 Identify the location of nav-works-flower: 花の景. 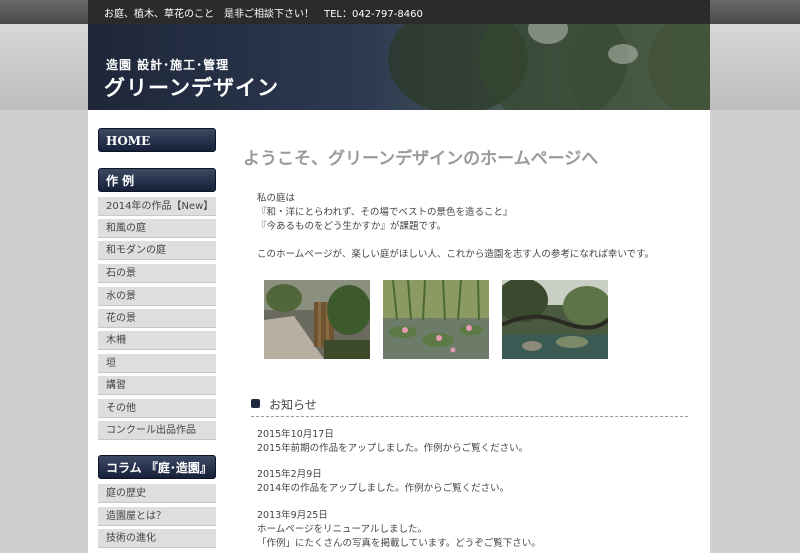
(157, 318).